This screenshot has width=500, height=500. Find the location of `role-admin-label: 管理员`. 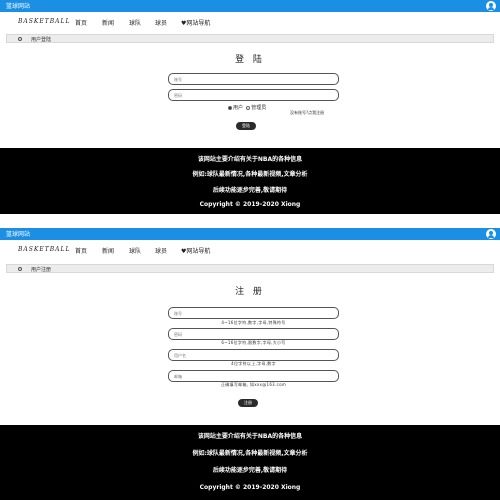

role-admin-label: 管理员 is located at coordinates (259, 108).